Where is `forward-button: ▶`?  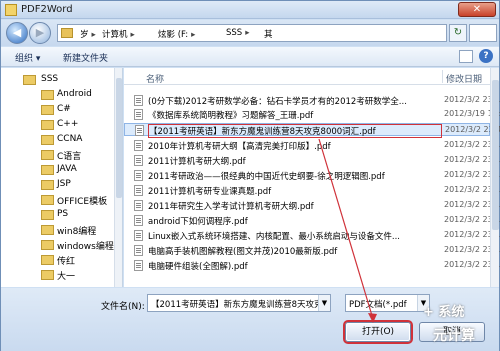
forward-button: ▶ is located at coordinates (40, 33).